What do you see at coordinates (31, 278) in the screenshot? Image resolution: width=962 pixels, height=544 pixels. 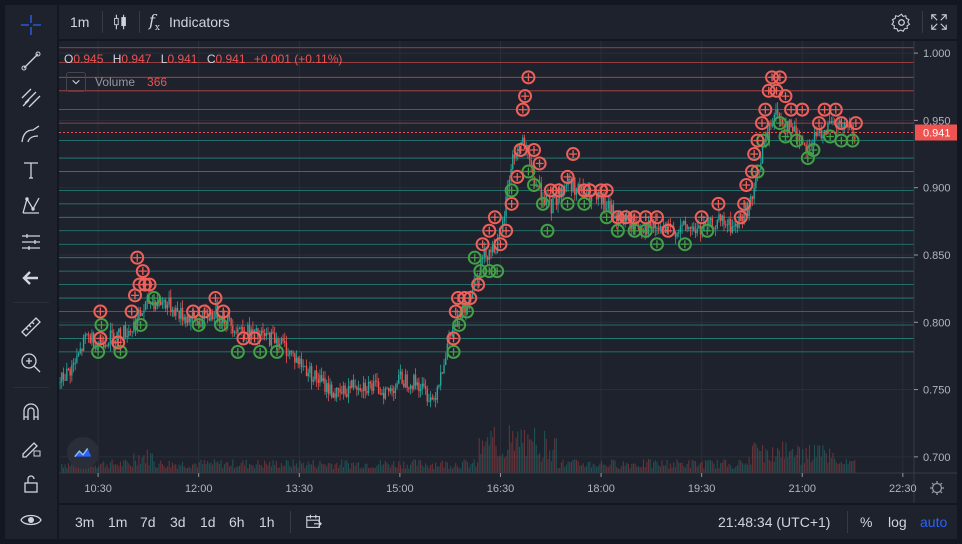 I see `back-button` at bounding box center [31, 278].